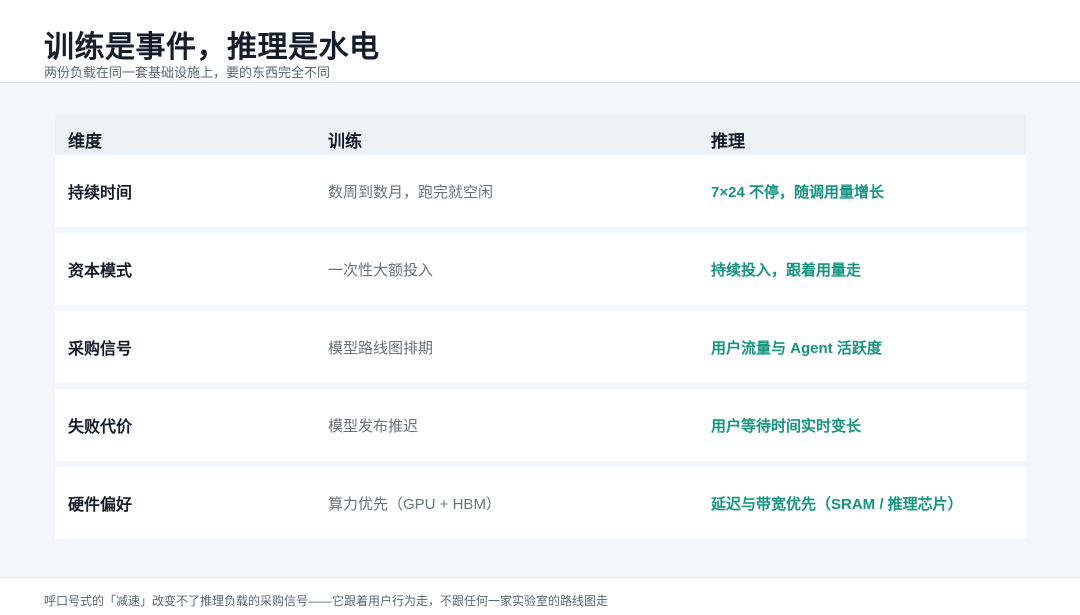  I want to click on slide-subtitle: 两份负载在同一套基础设施上，要的东西完全不同, so click(187, 72).